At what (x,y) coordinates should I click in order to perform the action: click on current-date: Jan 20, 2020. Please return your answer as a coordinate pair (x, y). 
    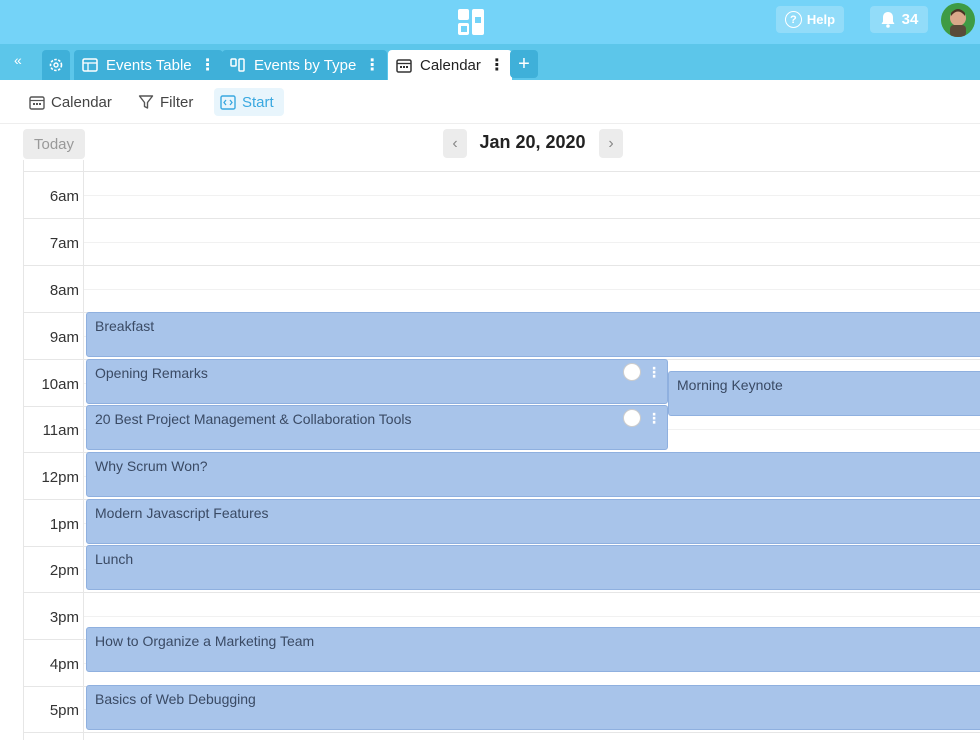
    Looking at the image, I should click on (532, 142).